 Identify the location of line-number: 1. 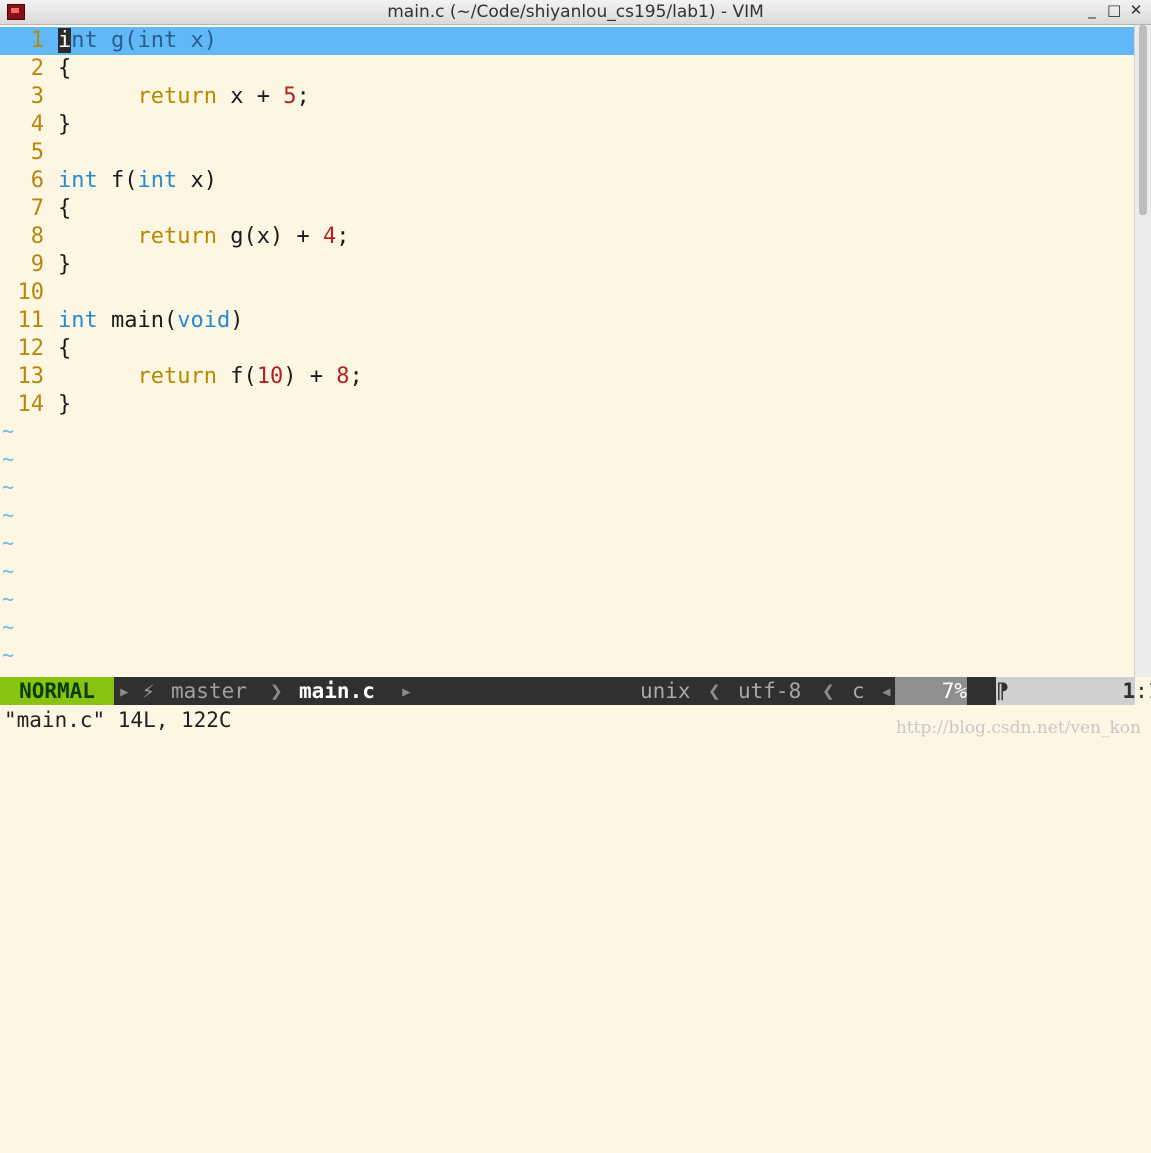
(37, 40).